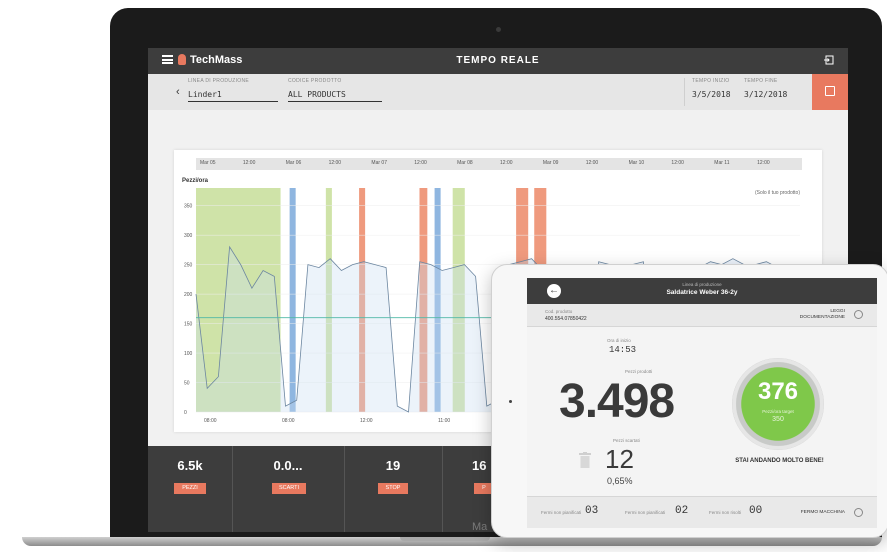 Image resolution: width=887 pixels, height=552 pixels. I want to click on stat-scarti-label: SCARTI, so click(289, 488).